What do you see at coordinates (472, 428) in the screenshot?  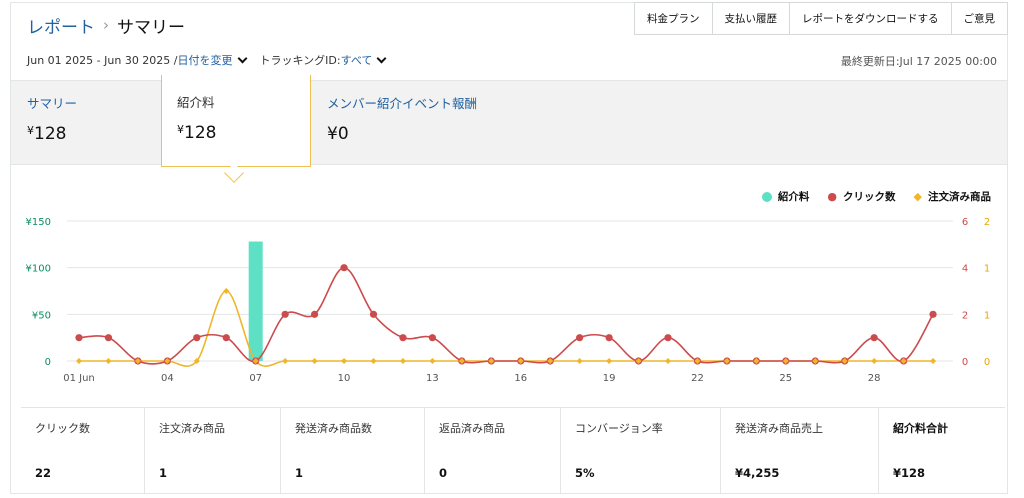 I see `metric-label: 返品済み商品` at bounding box center [472, 428].